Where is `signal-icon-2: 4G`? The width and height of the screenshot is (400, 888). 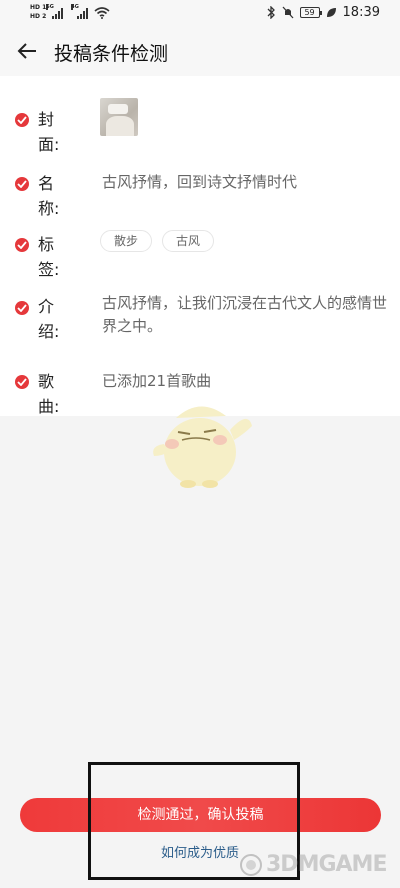 signal-icon-2: 4G is located at coordinates (80, 11).